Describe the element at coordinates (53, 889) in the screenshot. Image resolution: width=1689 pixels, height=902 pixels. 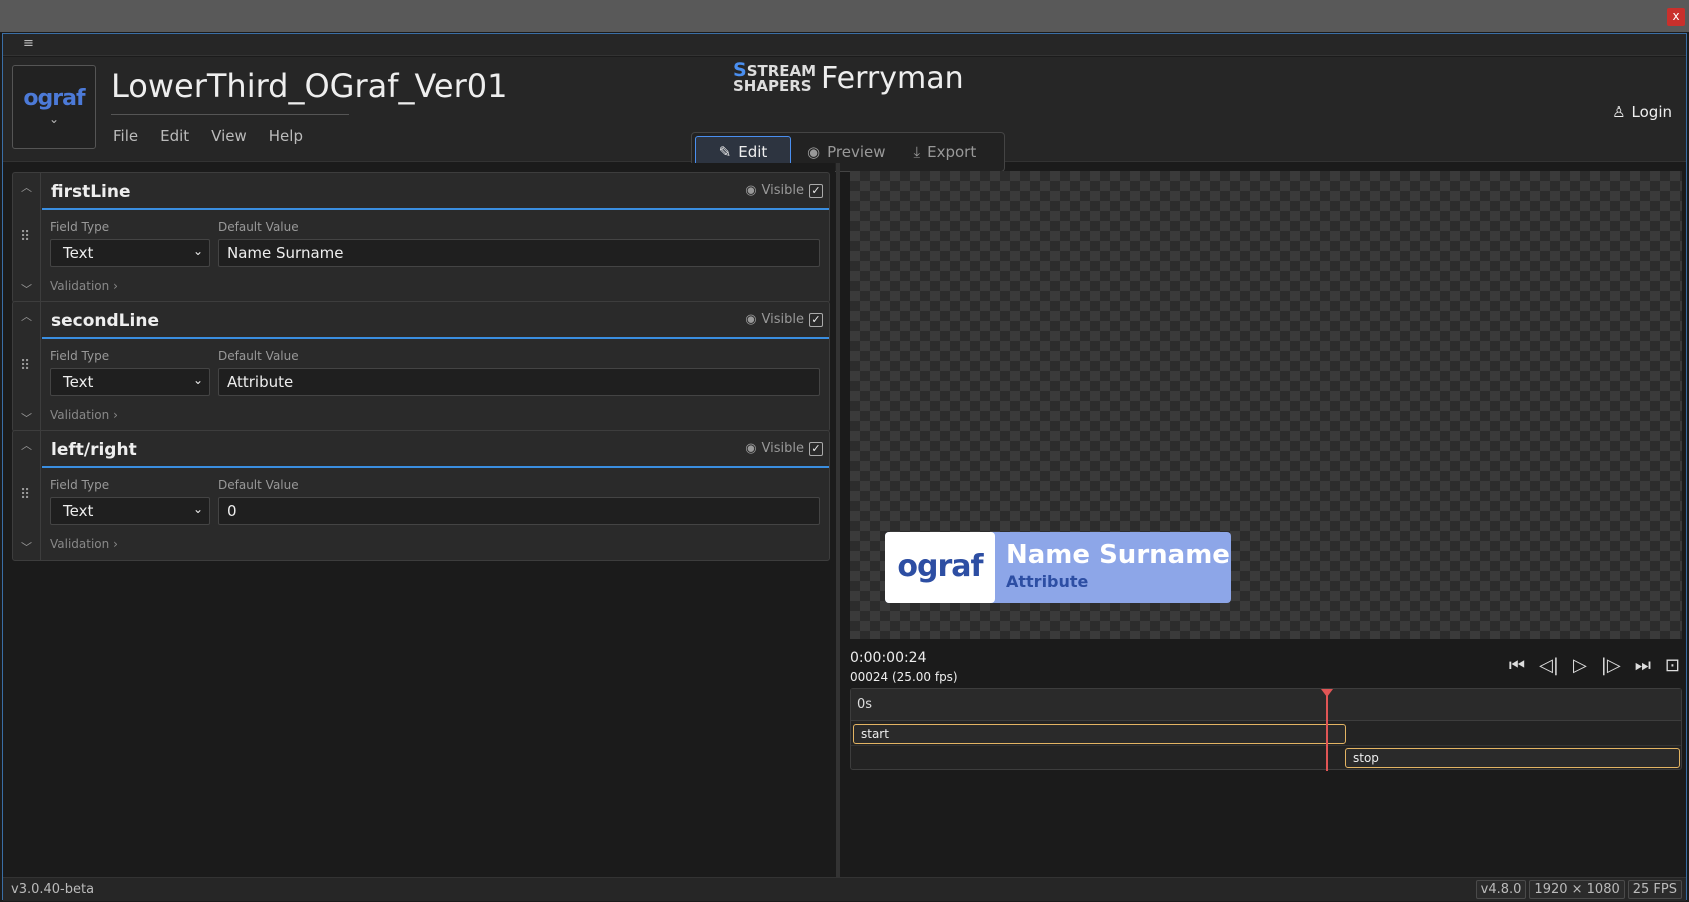
I see `app-version: v3.0.40-beta` at that location.